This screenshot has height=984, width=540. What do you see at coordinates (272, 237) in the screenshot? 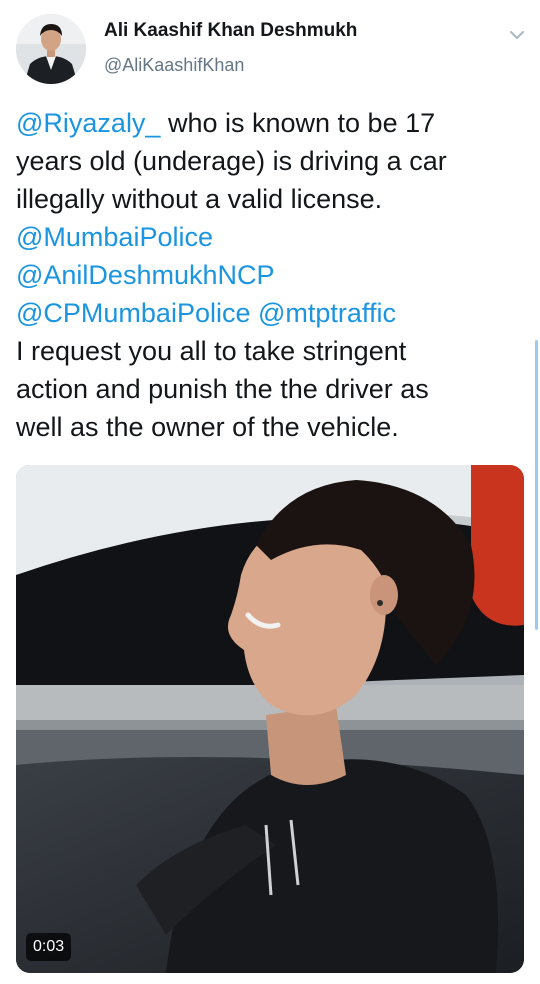
I see `tweet-text-line: @MumbaiPolice` at bounding box center [272, 237].